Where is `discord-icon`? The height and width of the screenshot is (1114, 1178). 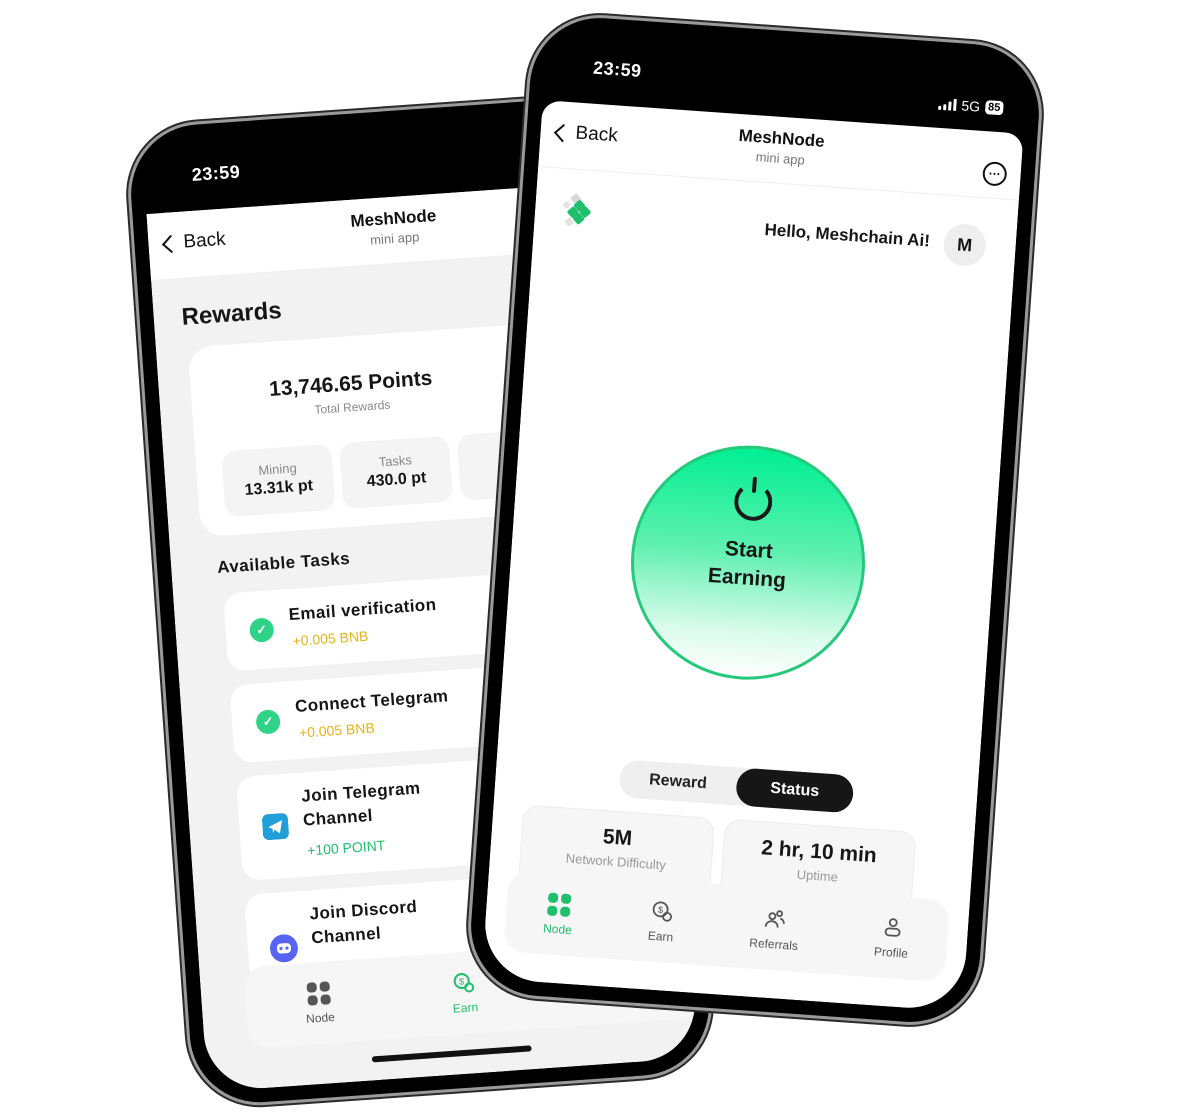 discord-icon is located at coordinates (284, 948).